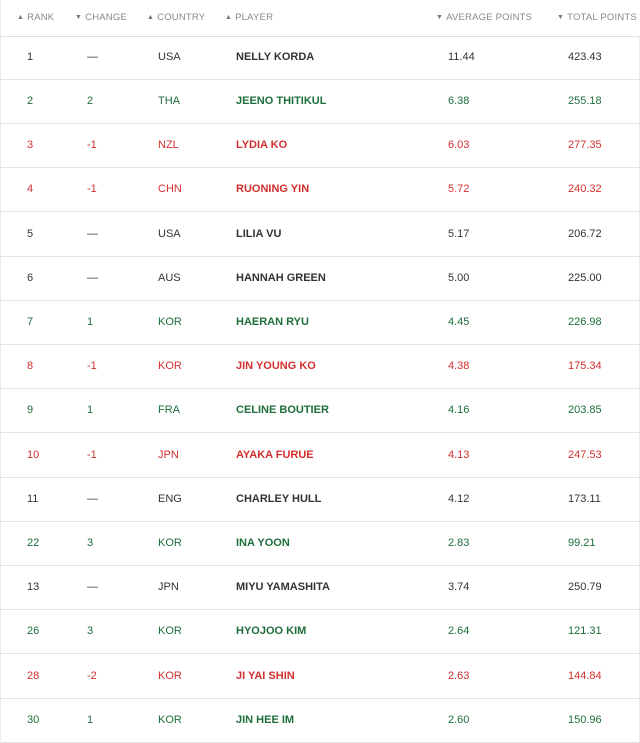 The height and width of the screenshot is (743, 640). I want to click on average-points-cell: 5.72, so click(459, 189).